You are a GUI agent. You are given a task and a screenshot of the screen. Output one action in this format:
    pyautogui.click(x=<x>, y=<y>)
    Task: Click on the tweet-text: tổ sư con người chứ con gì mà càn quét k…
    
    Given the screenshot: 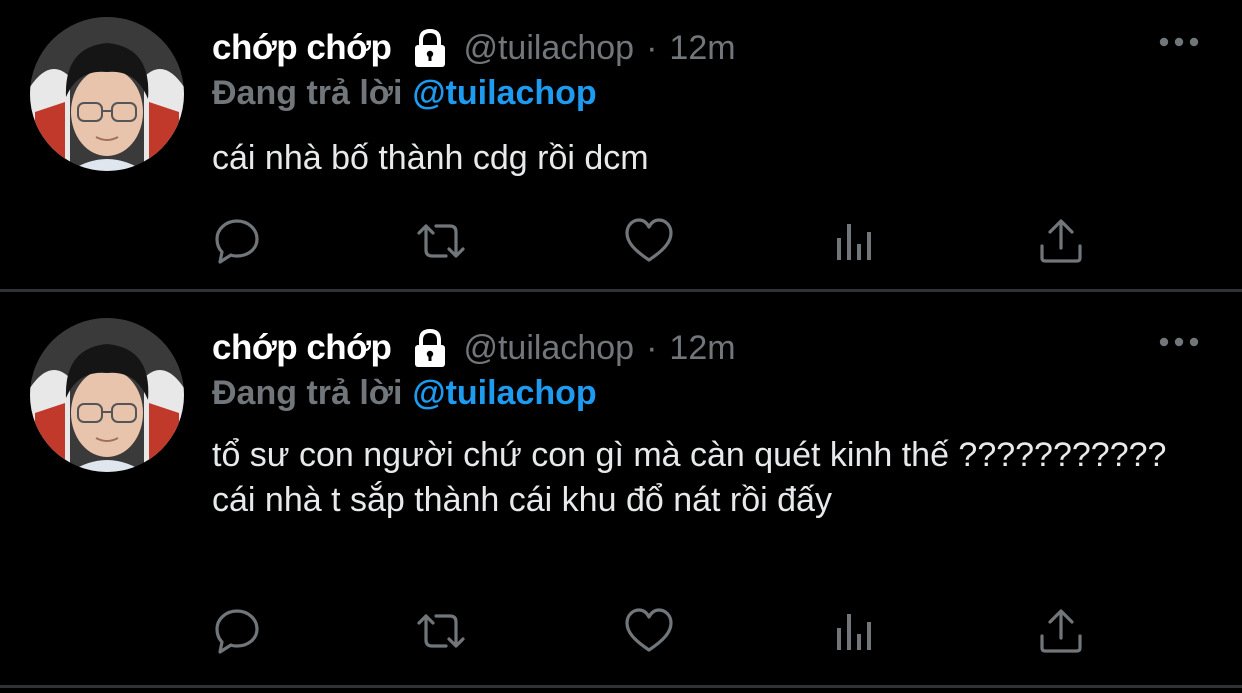 What is the action you would take?
    pyautogui.click(x=689, y=477)
    